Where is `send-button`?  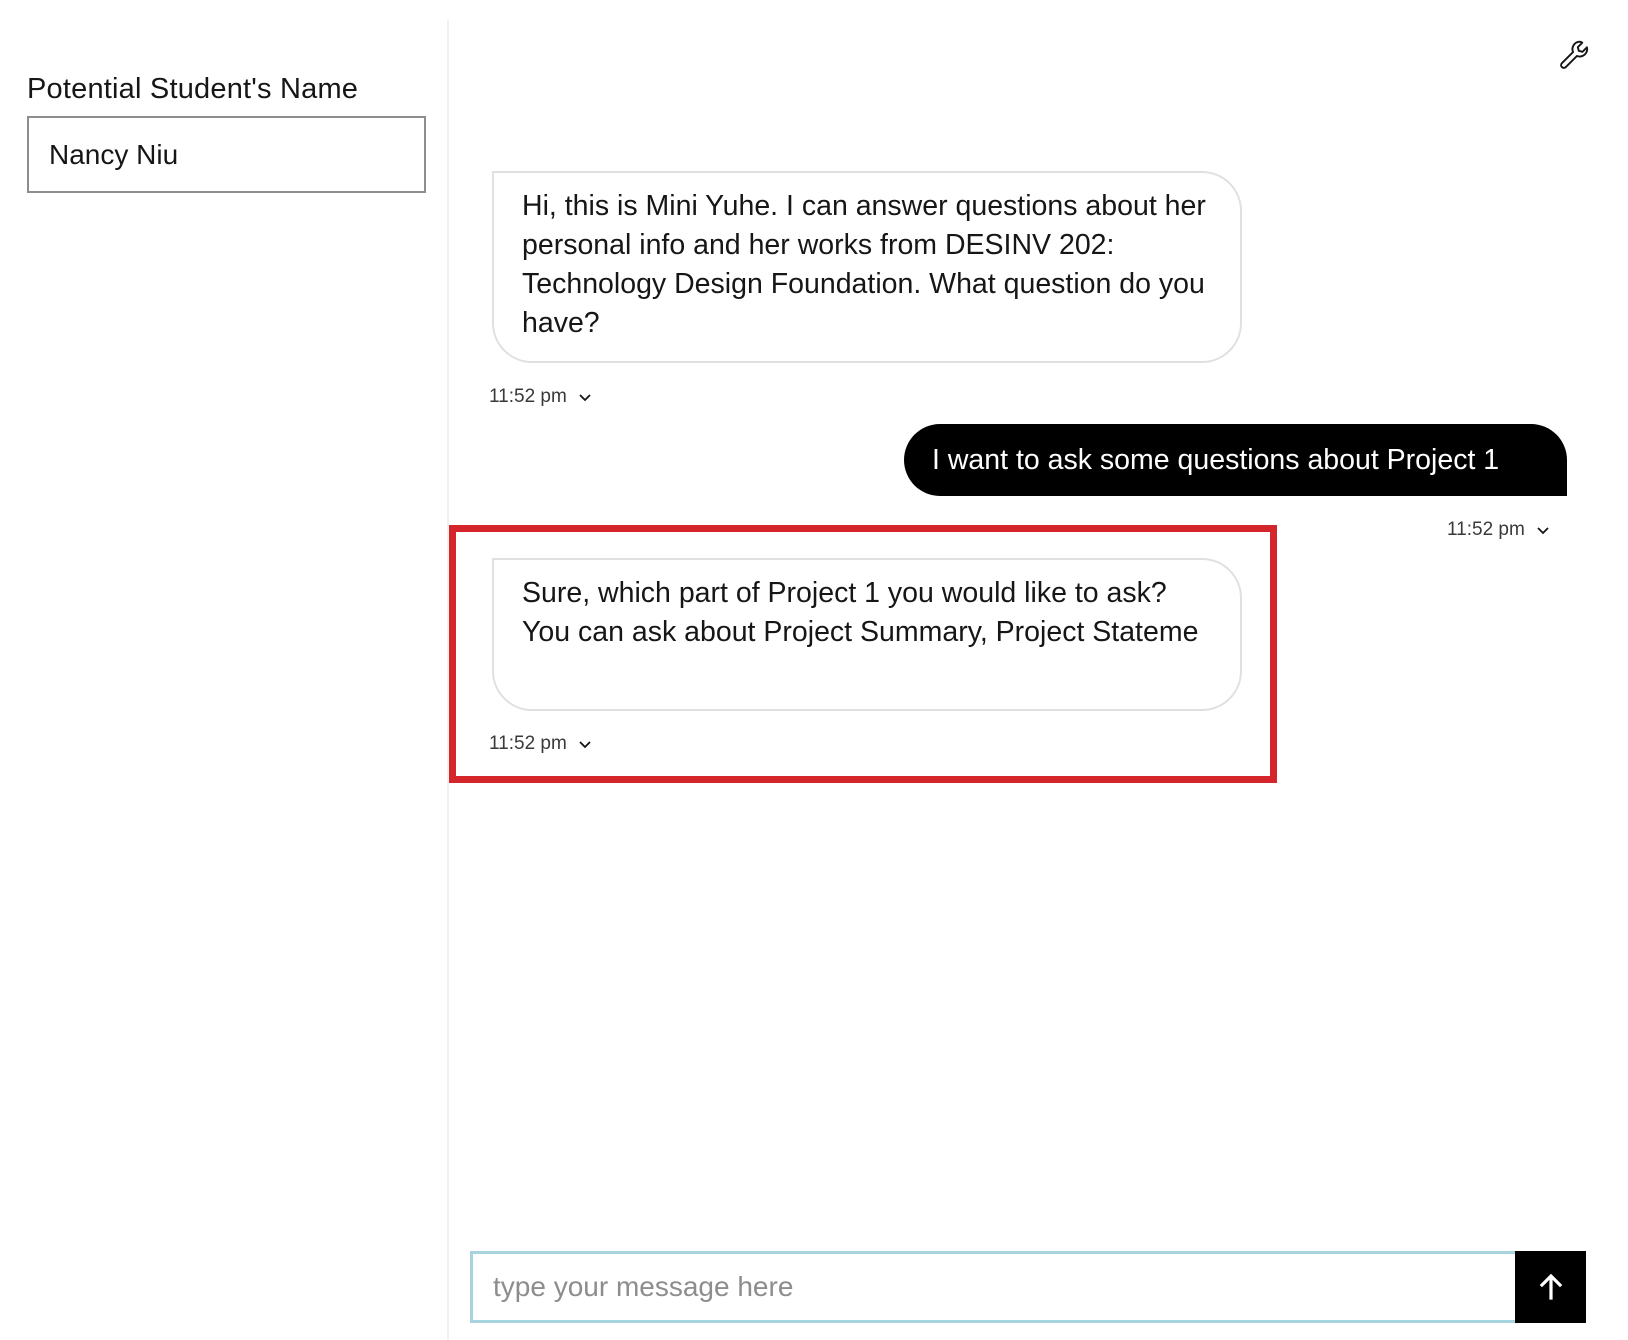
send-button is located at coordinates (1550, 1287).